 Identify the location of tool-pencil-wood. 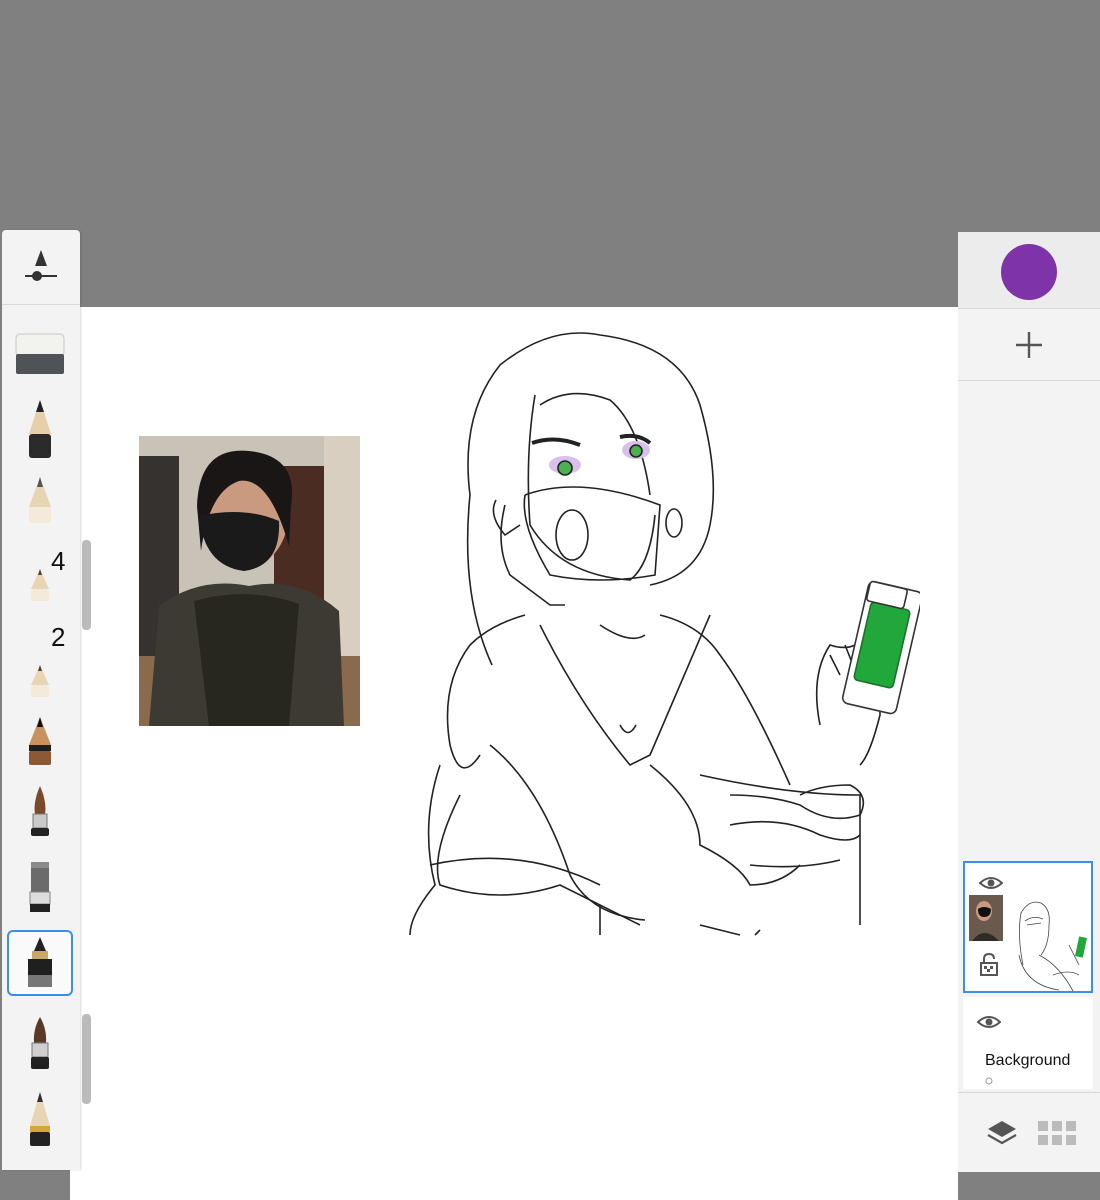
(40, 741).